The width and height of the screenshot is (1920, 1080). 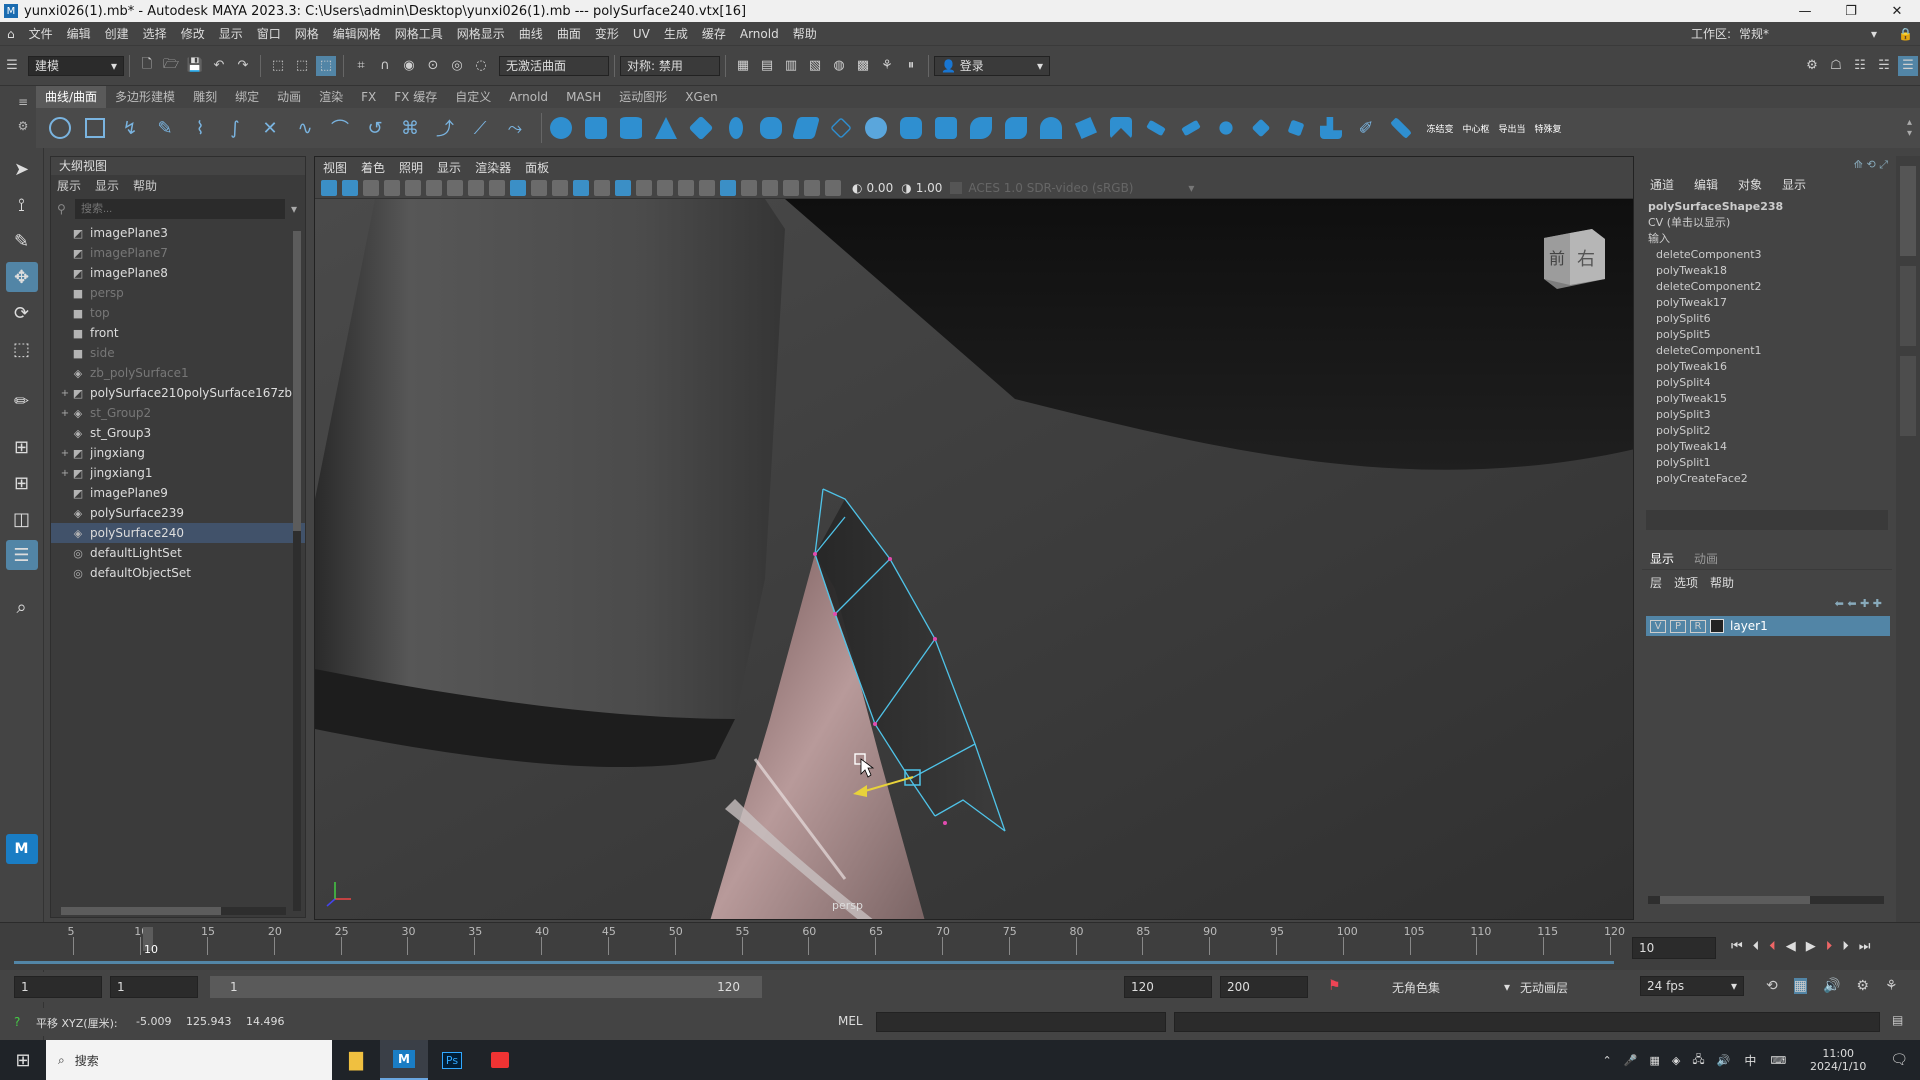 I want to click on outliner-search-input, so click(x=180, y=209).